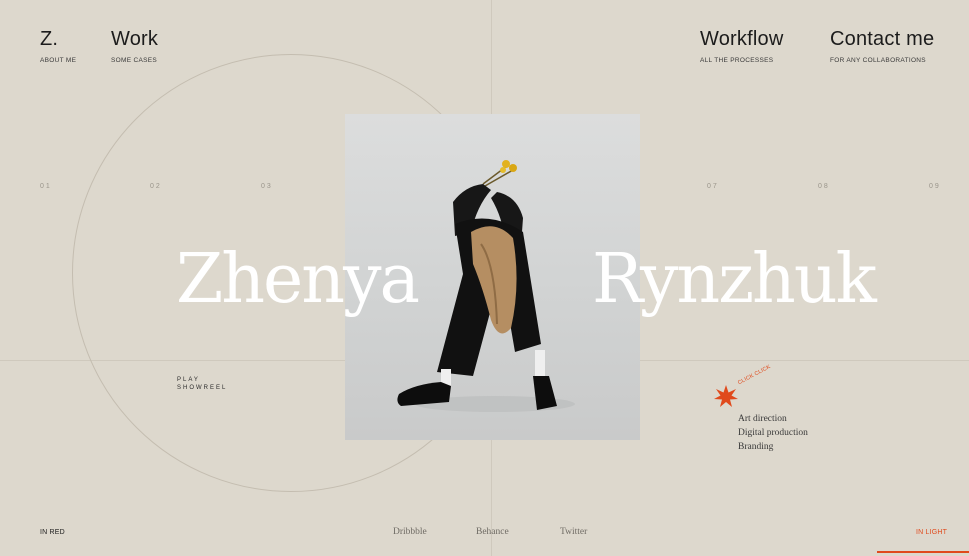  I want to click on nav-contact-sub: FOR ANY COLLABORATIONS, so click(878, 60).